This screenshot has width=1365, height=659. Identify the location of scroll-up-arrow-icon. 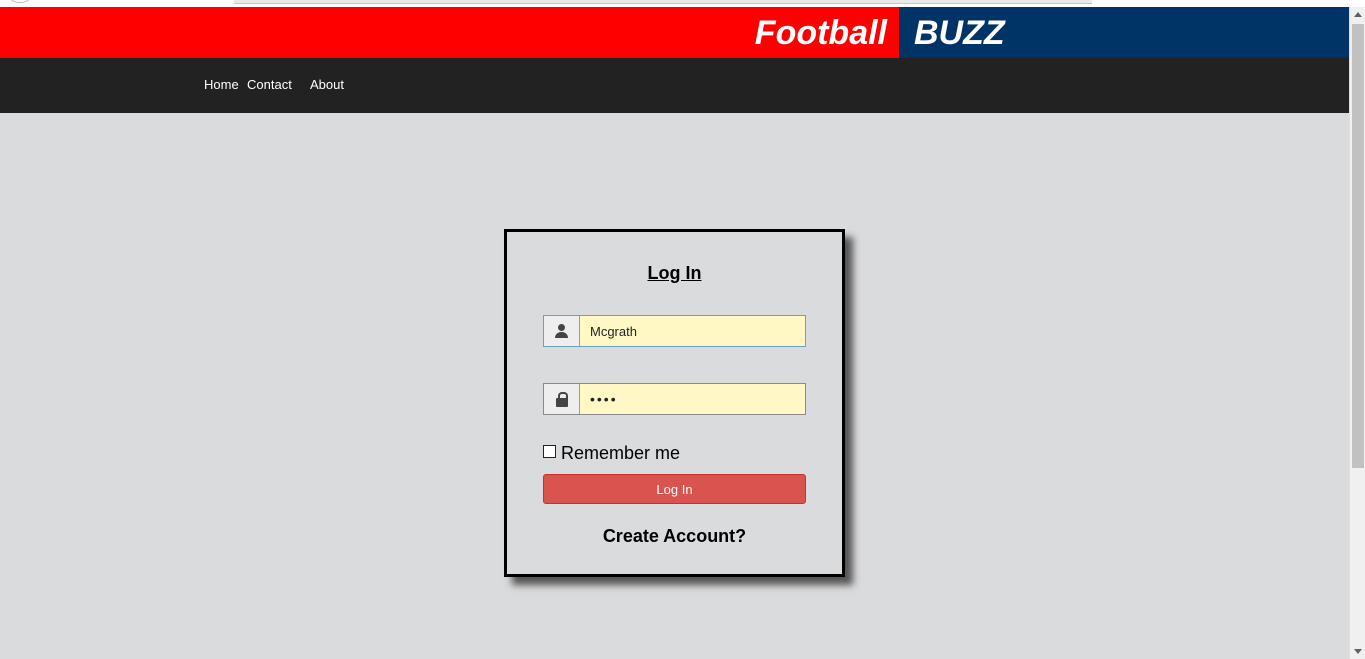
(1358, 14).